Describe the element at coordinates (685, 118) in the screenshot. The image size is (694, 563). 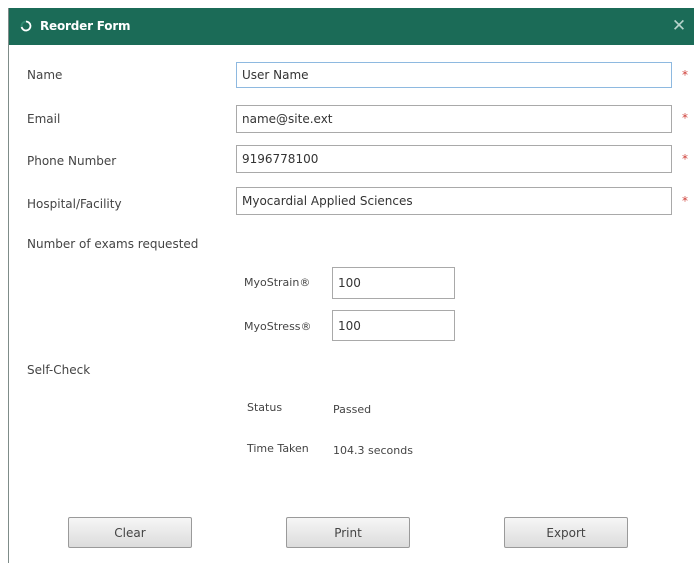
I see `email-required-marker: *` at that location.